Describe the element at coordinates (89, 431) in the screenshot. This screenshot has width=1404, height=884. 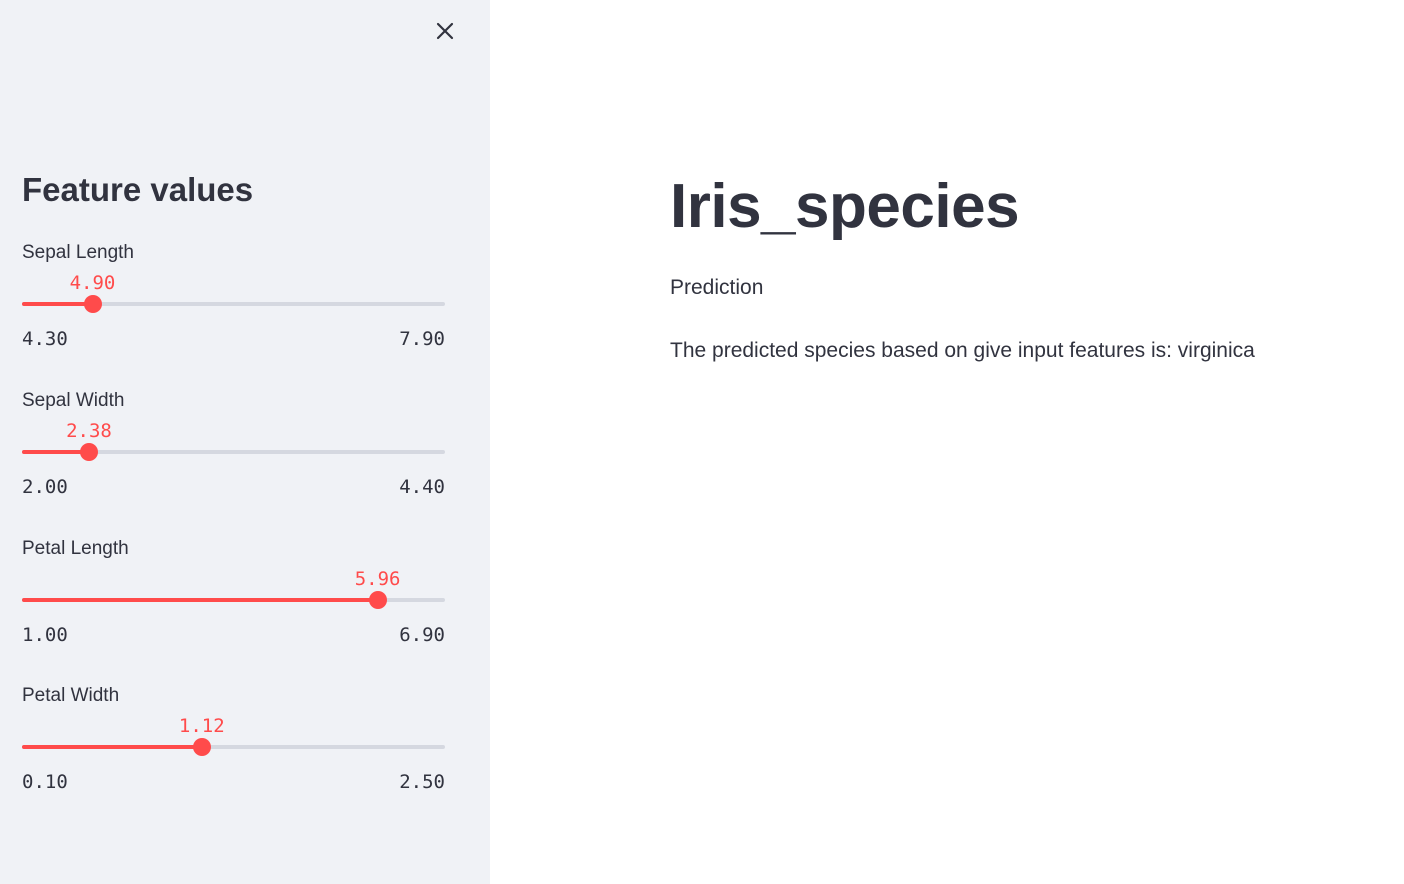
I see `slider-value: 2.38` at that location.